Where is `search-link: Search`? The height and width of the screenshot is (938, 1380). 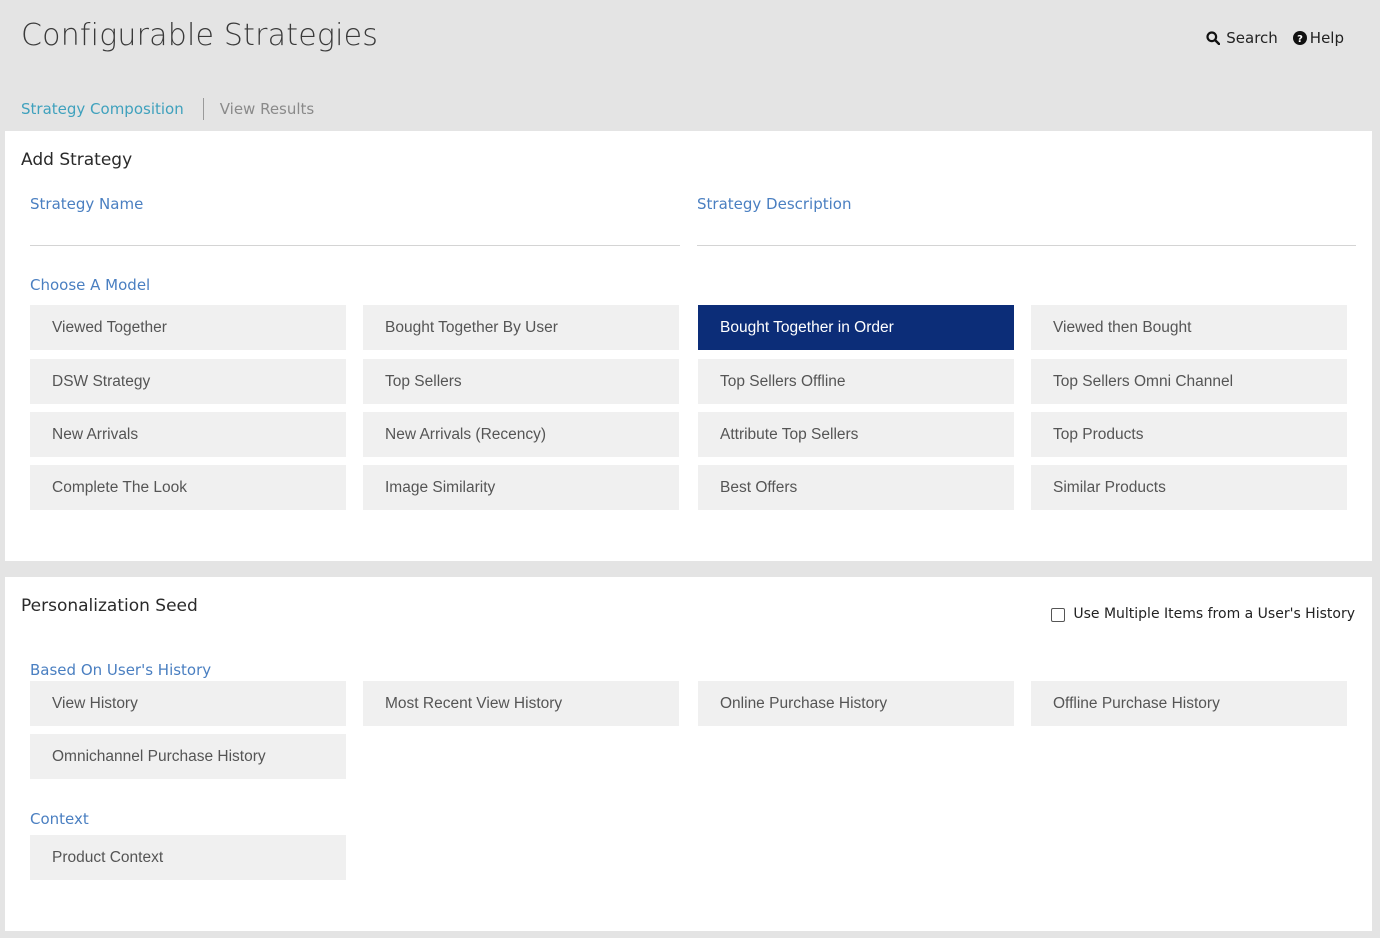
search-link: Search is located at coordinates (1242, 38).